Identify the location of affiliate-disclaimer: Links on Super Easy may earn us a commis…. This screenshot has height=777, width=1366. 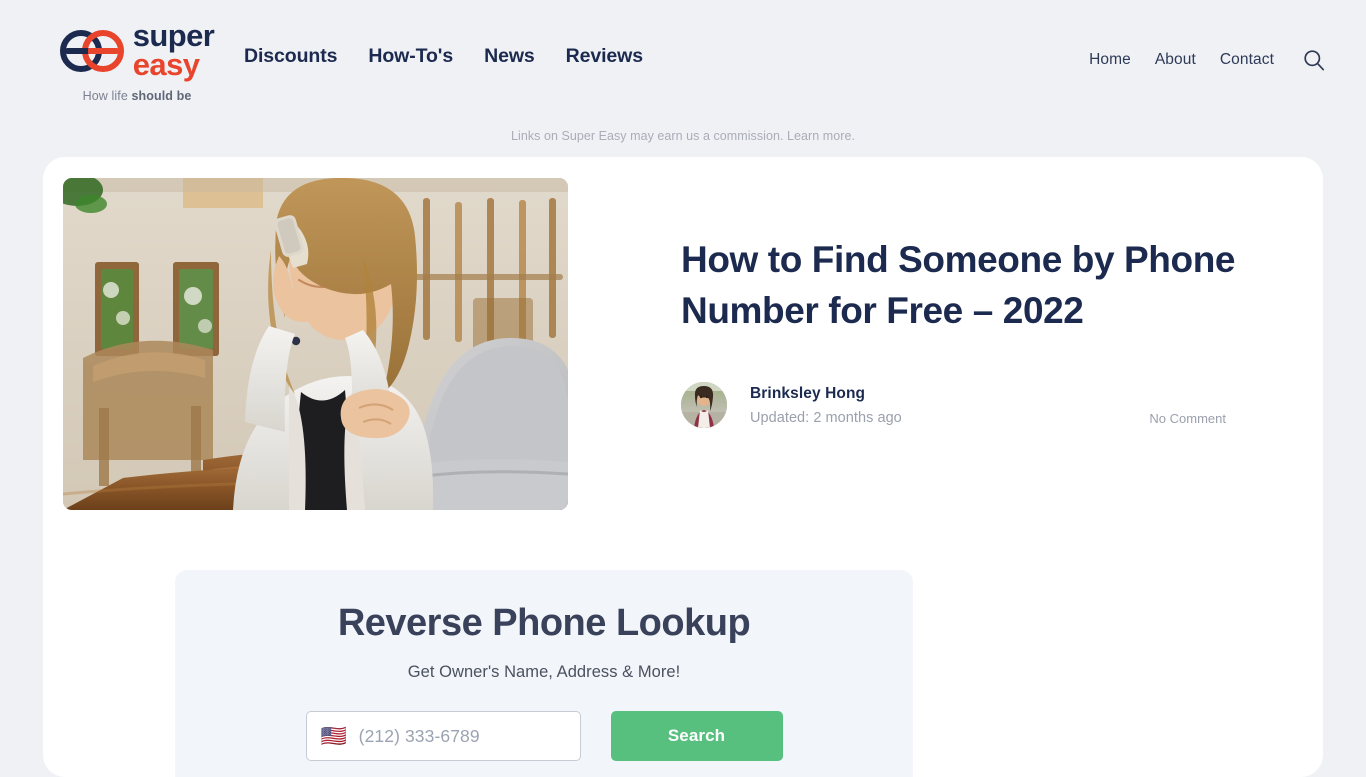
(683, 127).